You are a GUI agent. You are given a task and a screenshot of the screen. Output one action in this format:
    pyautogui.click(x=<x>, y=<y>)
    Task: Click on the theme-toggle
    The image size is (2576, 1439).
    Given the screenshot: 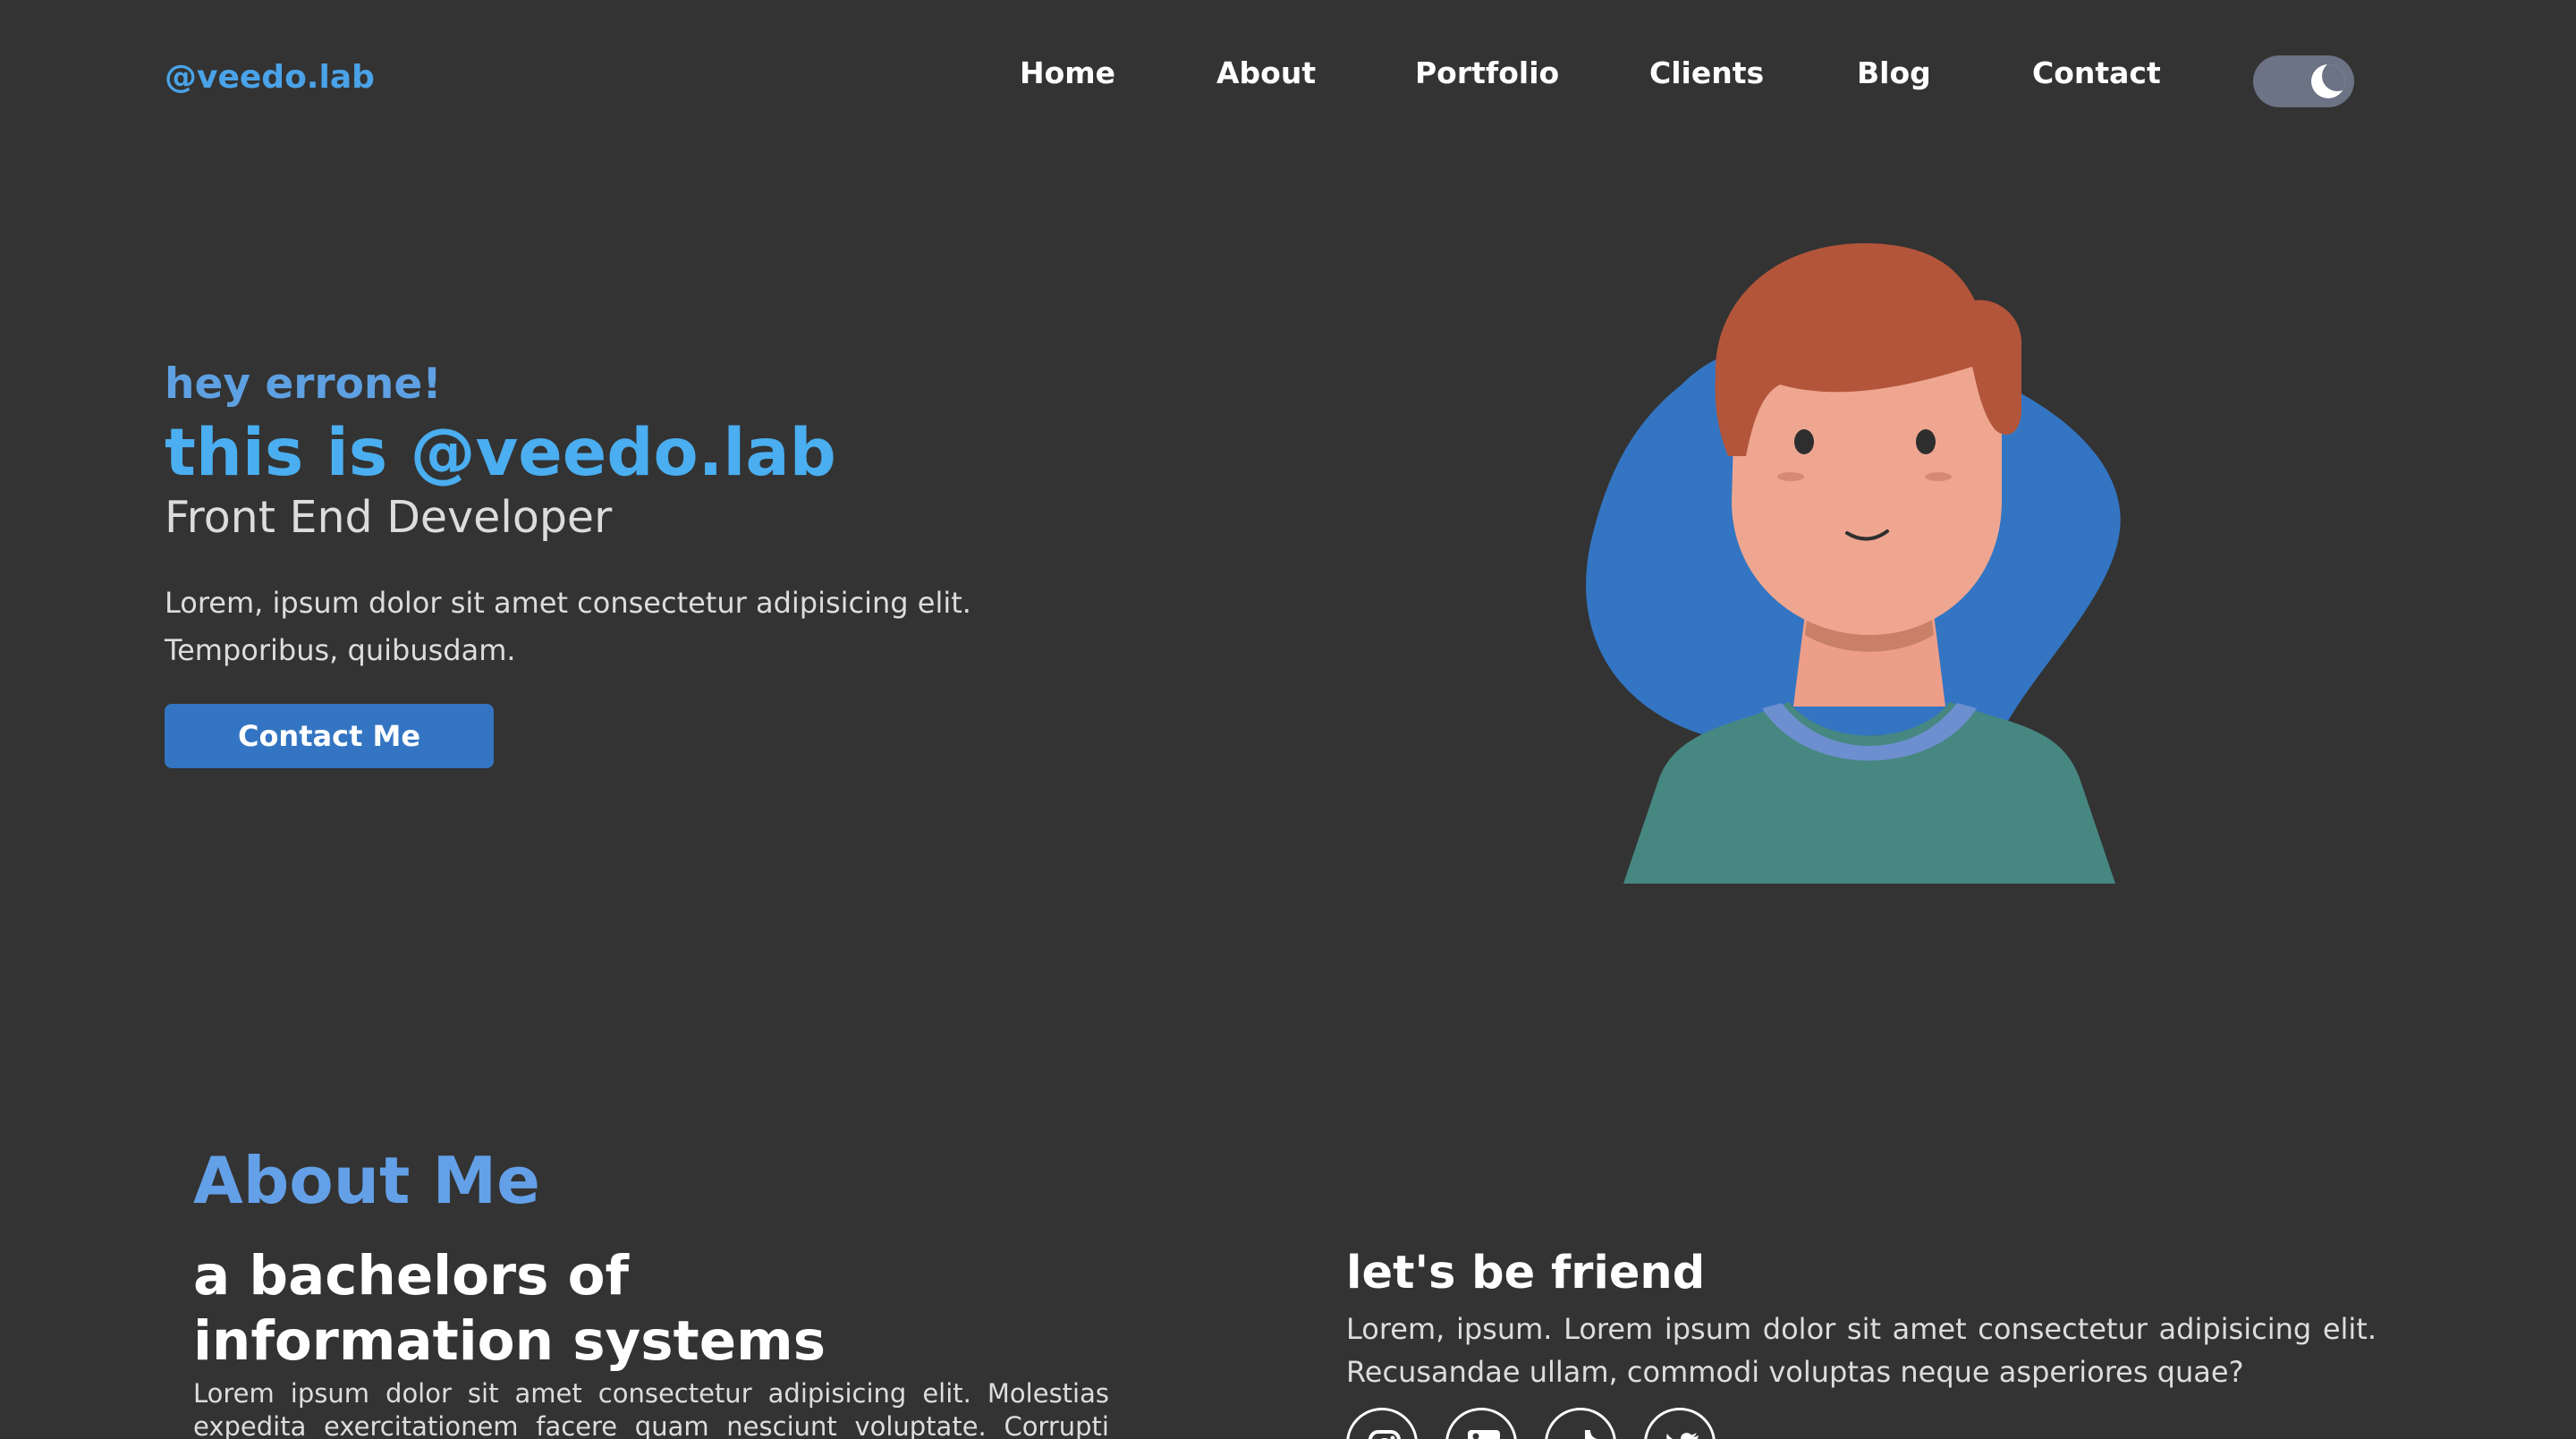 What is the action you would take?
    pyautogui.click(x=2303, y=81)
    